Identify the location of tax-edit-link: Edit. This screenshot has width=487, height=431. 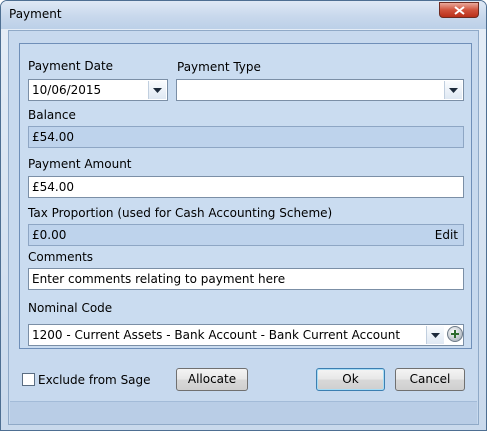
(446, 235).